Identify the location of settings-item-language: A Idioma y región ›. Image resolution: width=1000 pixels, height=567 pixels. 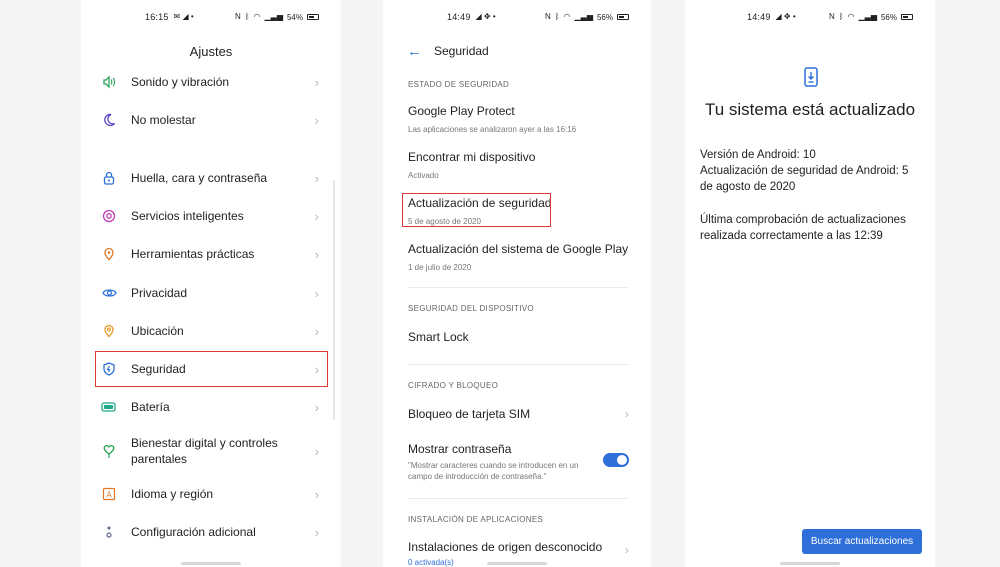
(211, 494).